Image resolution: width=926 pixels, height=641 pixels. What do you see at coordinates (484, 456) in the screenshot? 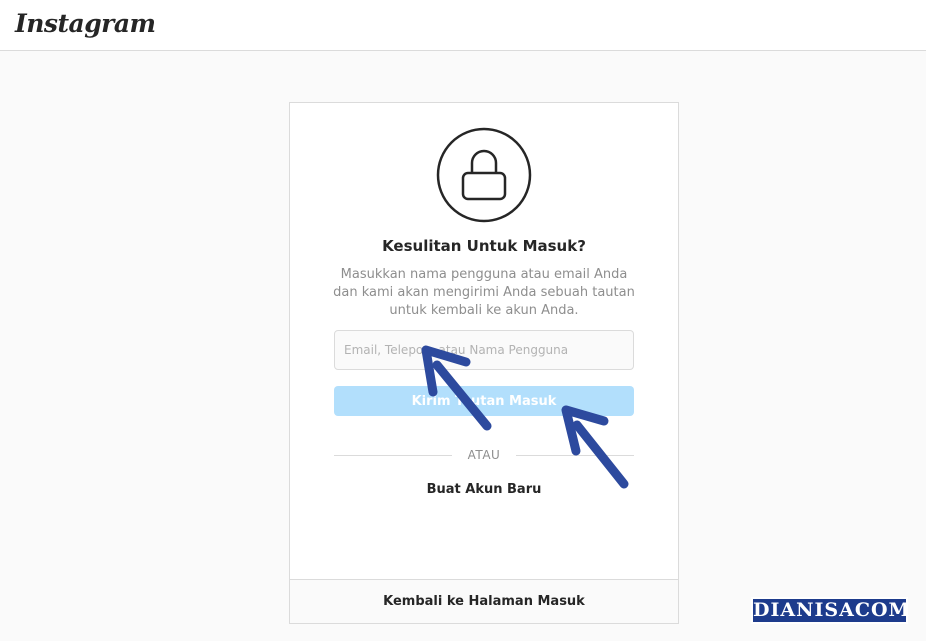
I see `or-divider: ATAU` at bounding box center [484, 456].